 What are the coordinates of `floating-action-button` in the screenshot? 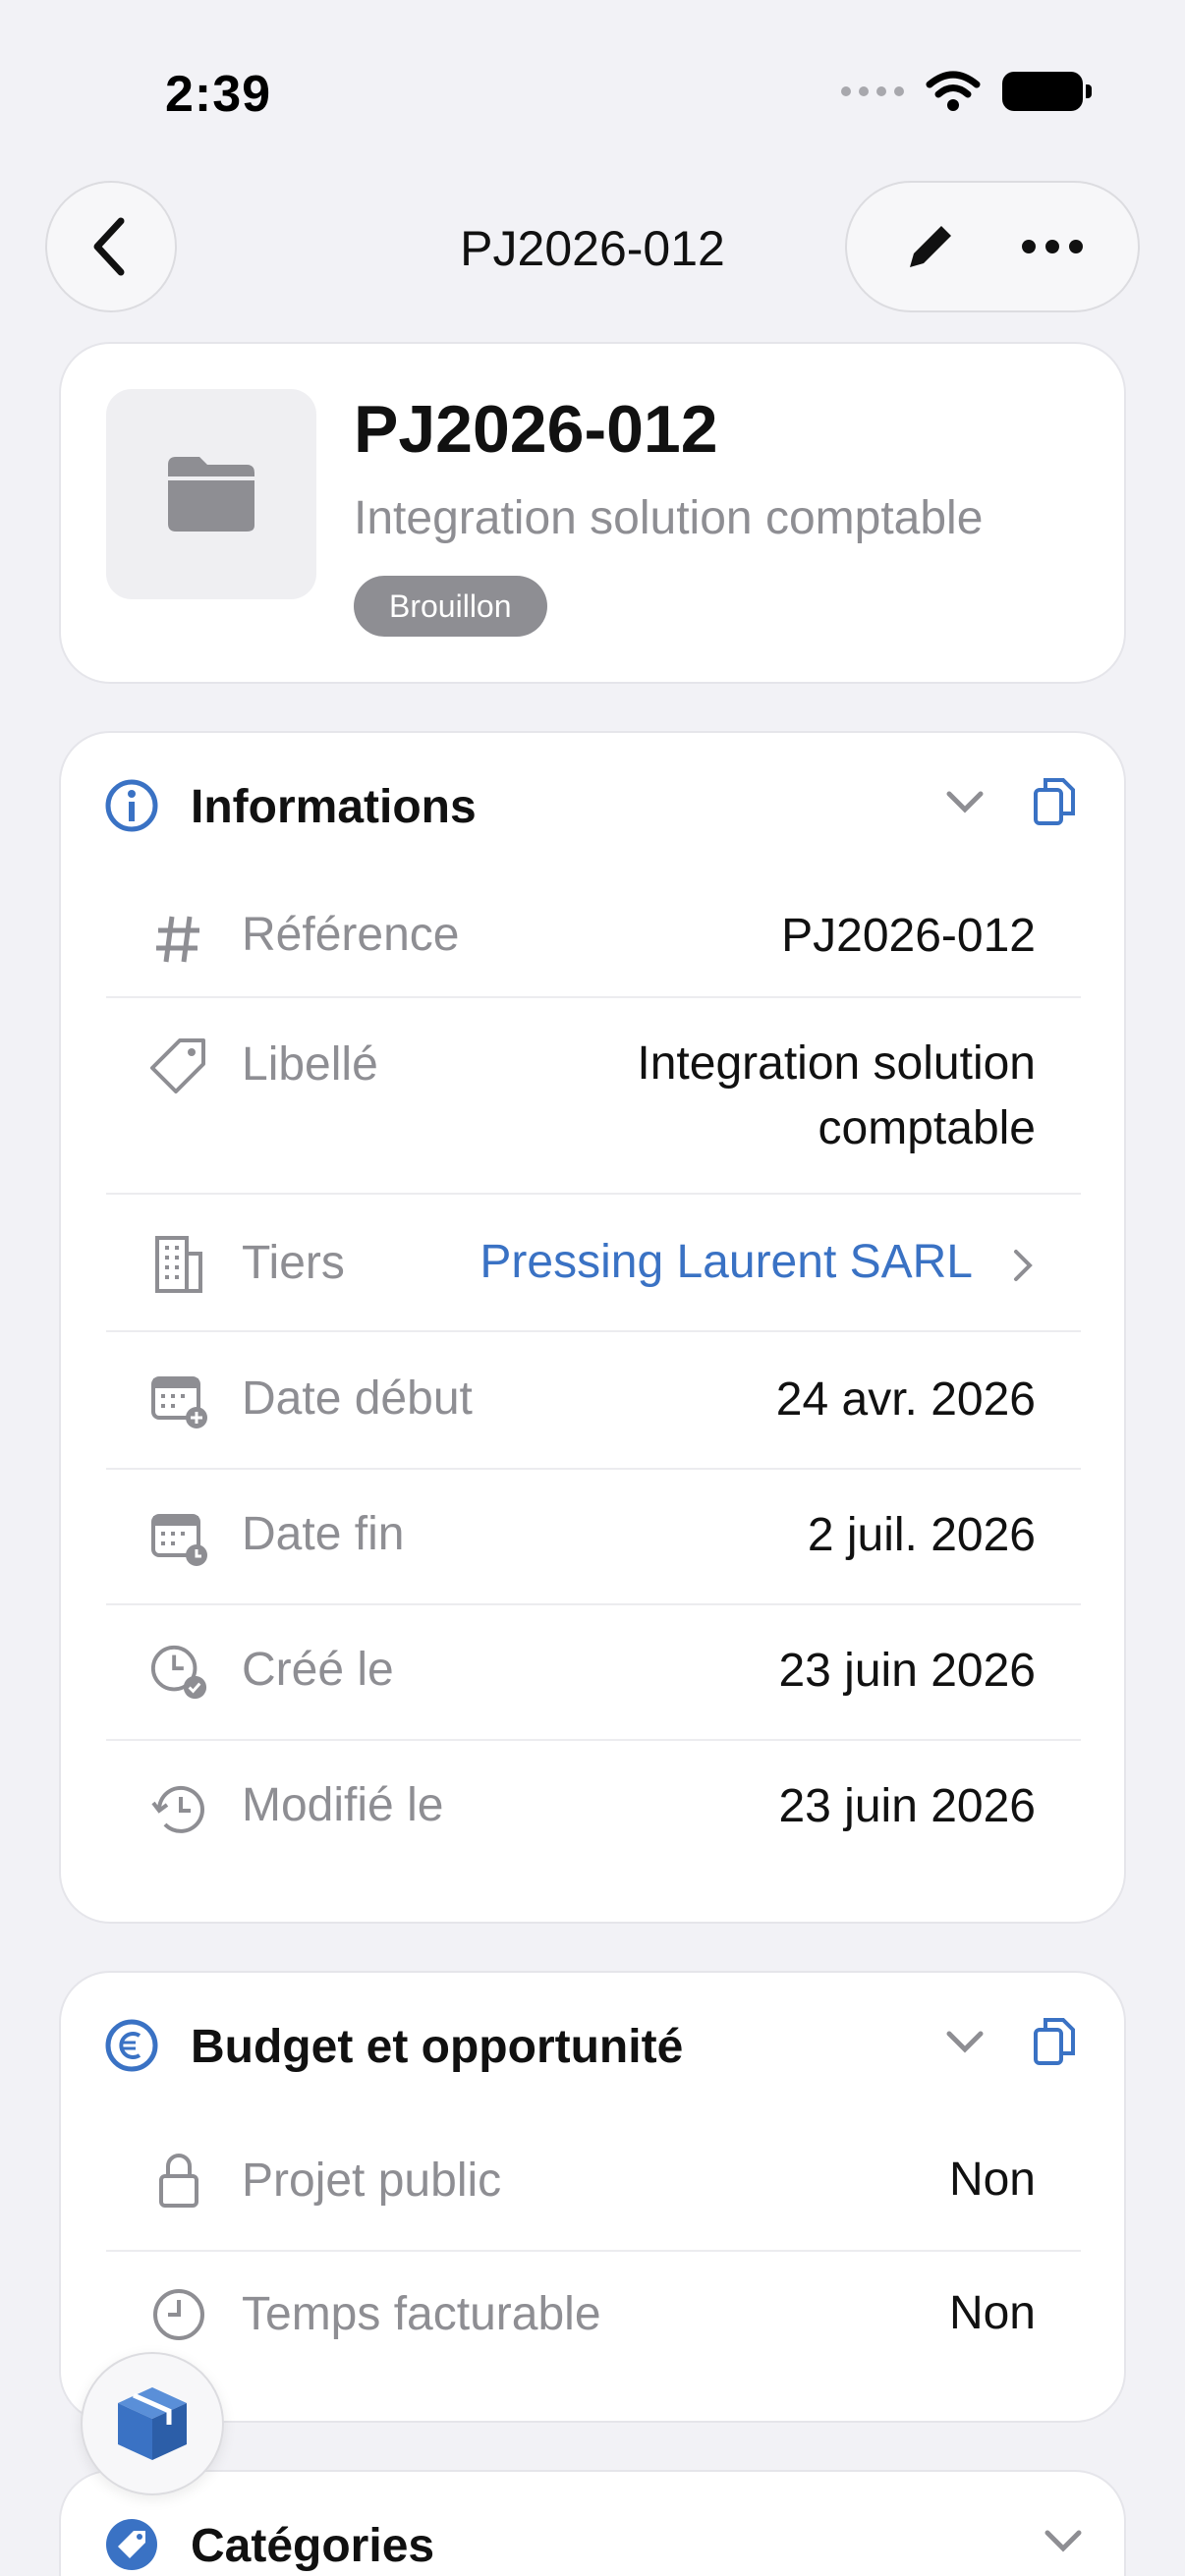 It's located at (152, 2423).